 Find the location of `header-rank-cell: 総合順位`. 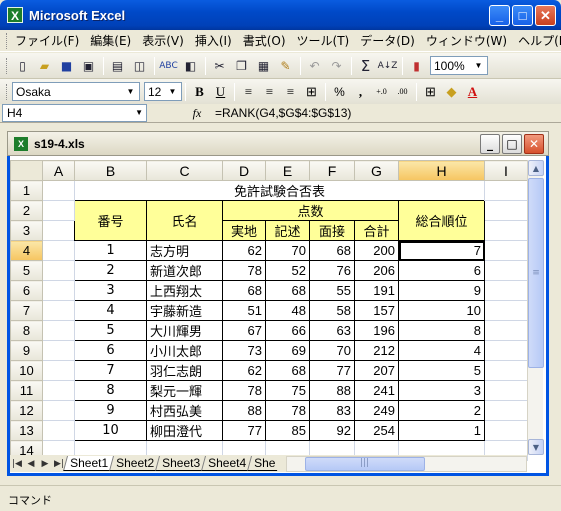

header-rank-cell: 総合順位 is located at coordinates (441, 220).